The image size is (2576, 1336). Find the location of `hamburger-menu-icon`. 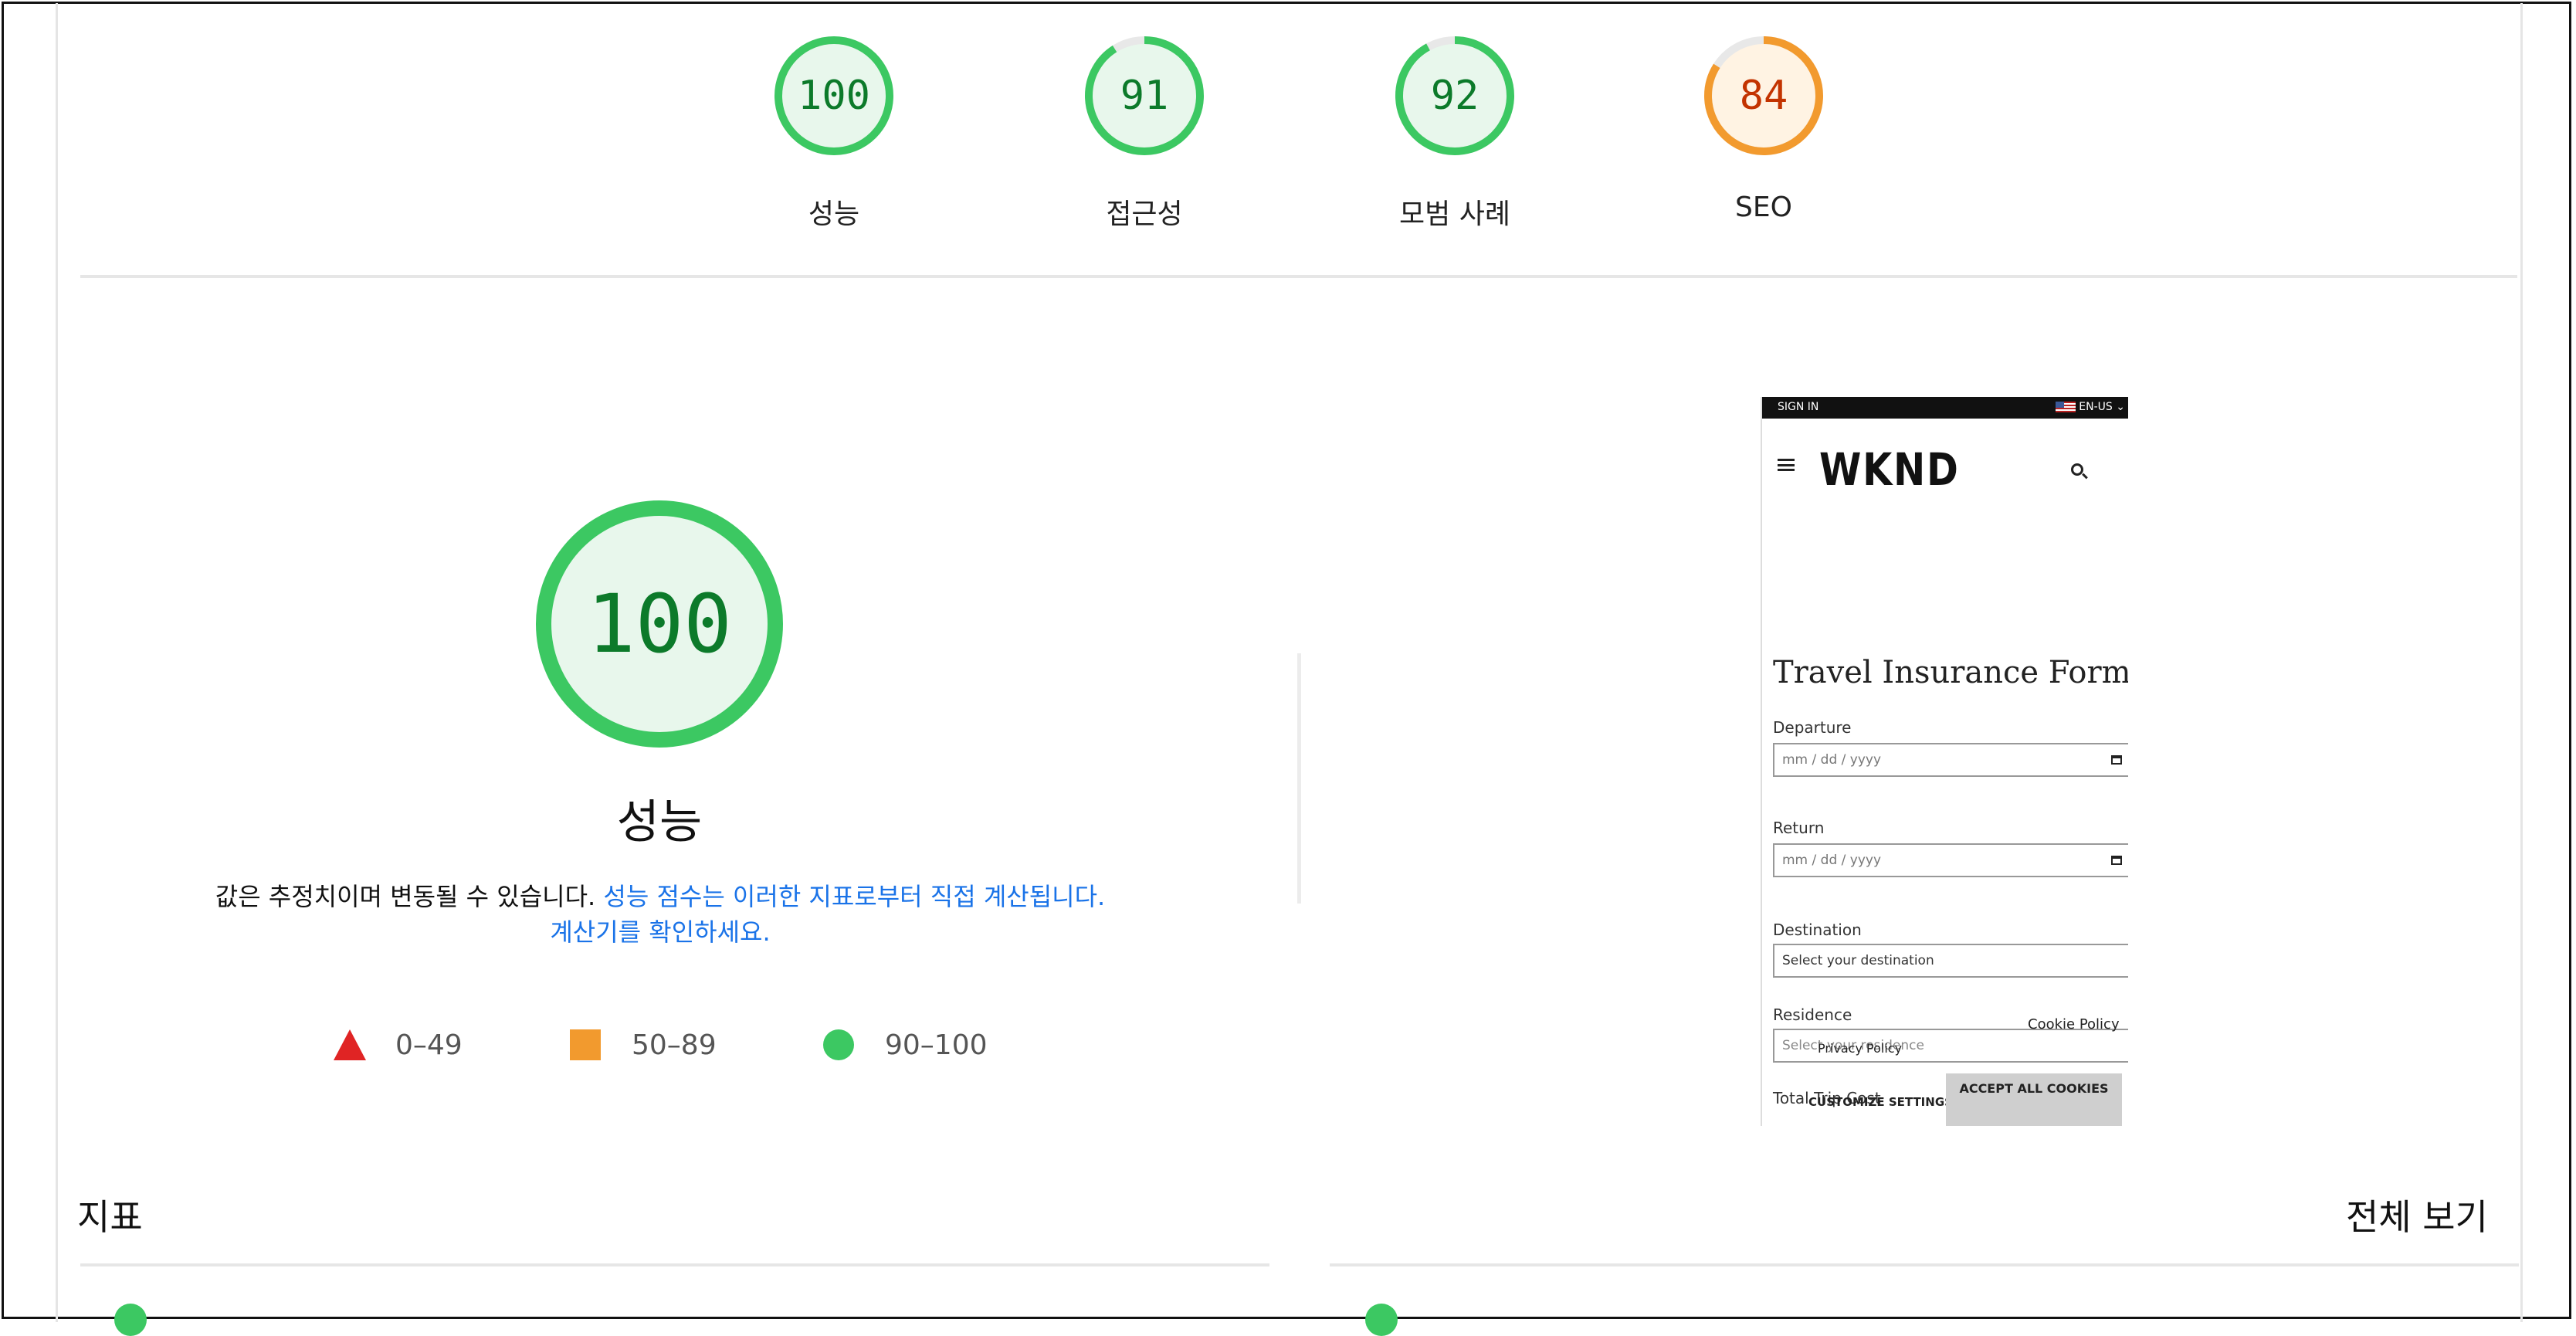

hamburger-menu-icon is located at coordinates (1786, 465).